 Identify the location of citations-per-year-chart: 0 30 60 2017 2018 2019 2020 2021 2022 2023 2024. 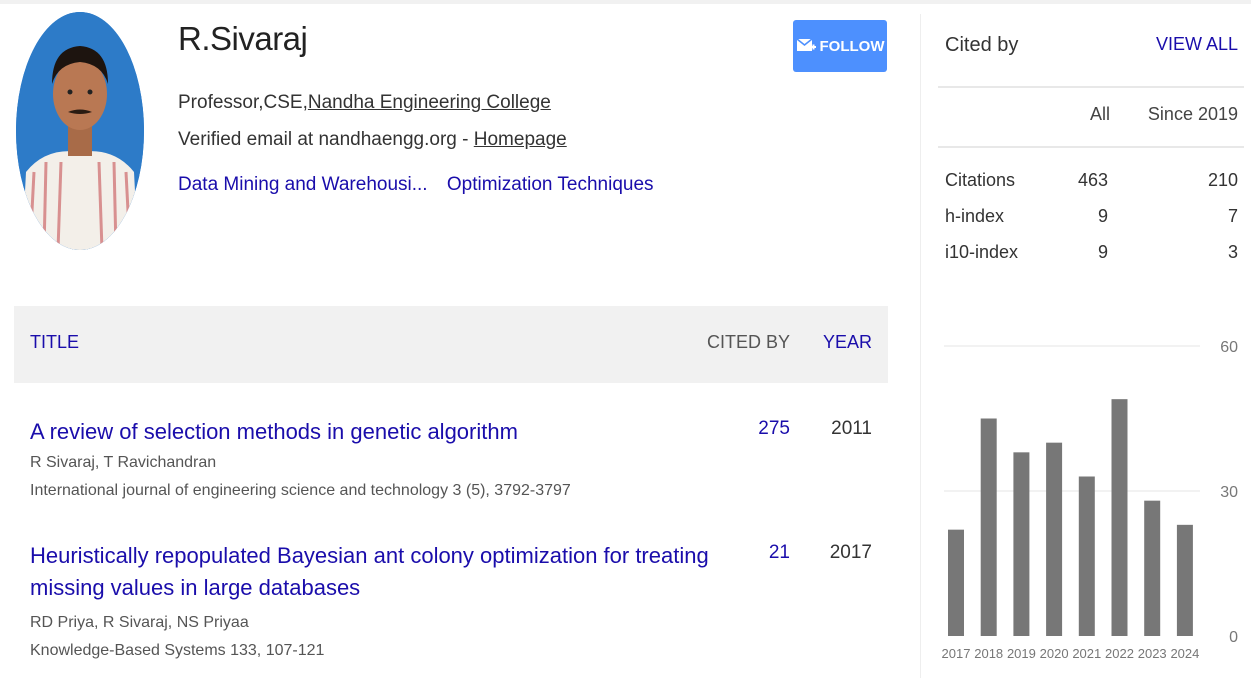
(1090, 500).